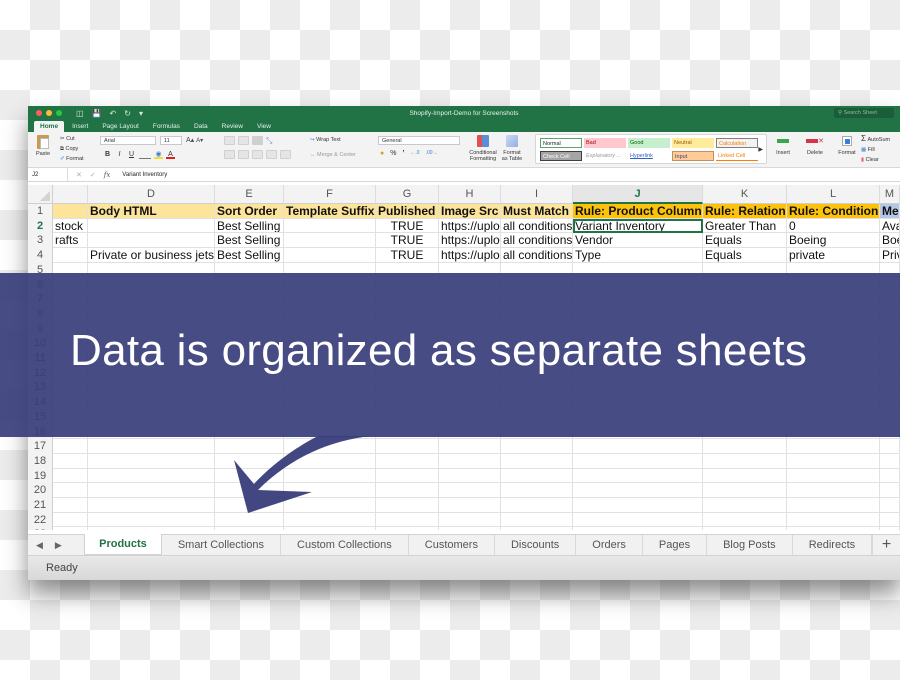  I want to click on increase-font-size-button: A▴, so click(190, 140).